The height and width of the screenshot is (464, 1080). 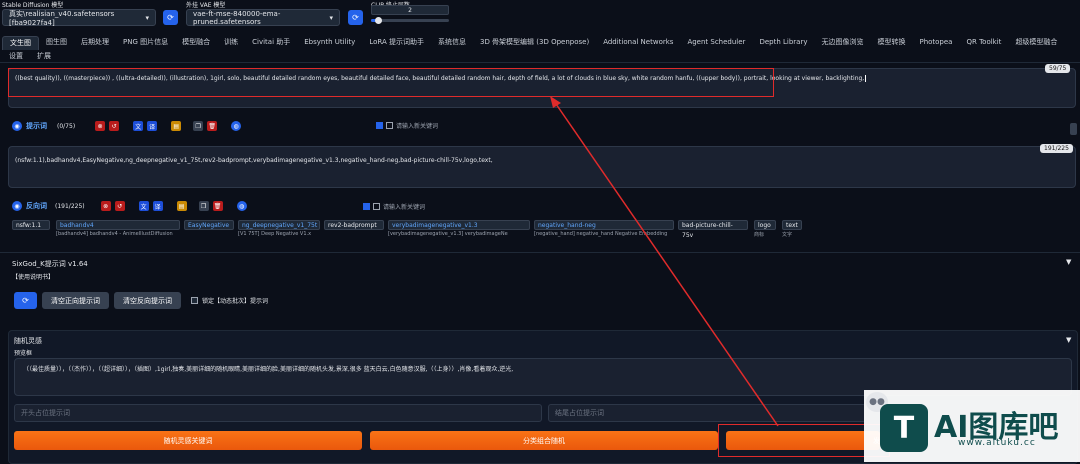 What do you see at coordinates (904, 428) in the screenshot?
I see `aituku-logo-icon: T` at bounding box center [904, 428].